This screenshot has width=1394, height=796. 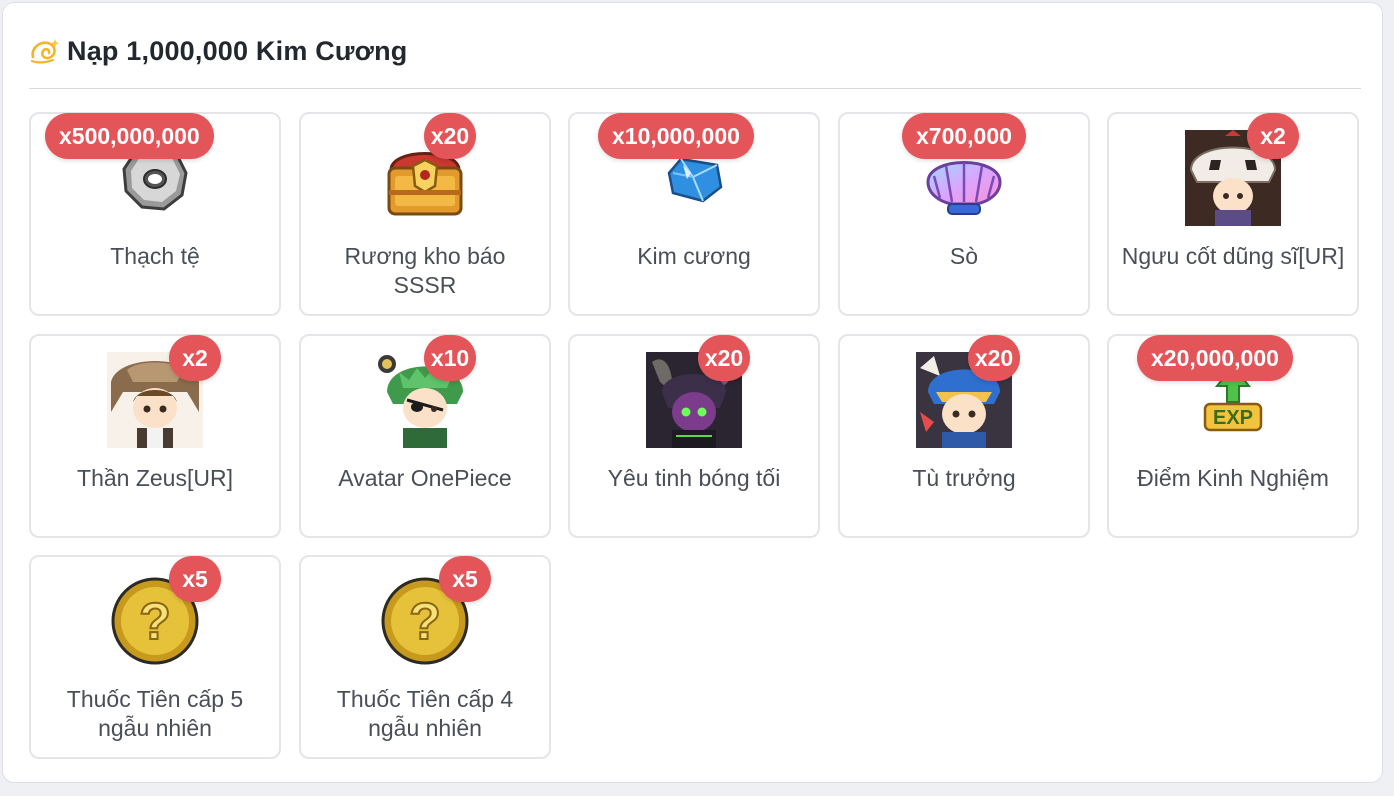 I want to click on quantity-badge: x700,000, so click(x=964, y=136).